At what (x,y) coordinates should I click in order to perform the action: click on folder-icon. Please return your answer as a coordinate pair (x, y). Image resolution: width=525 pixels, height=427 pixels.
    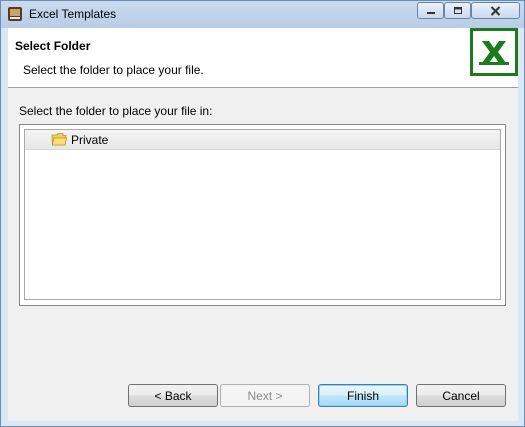
    Looking at the image, I should click on (59, 139).